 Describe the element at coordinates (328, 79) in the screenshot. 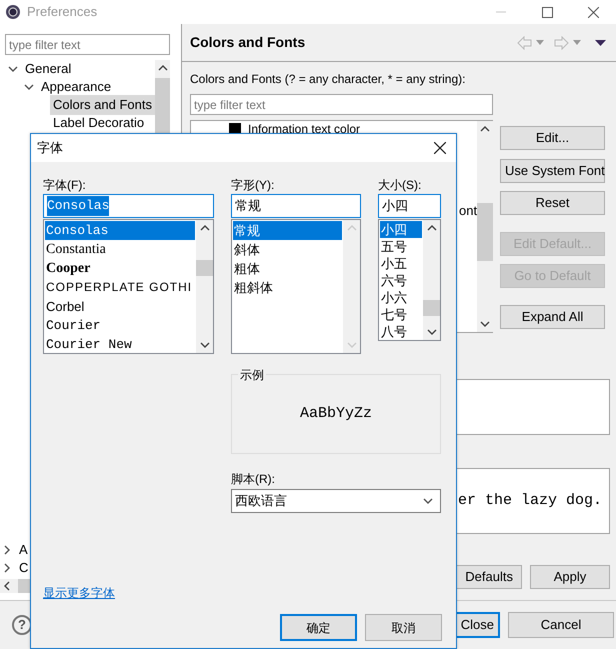

I see `description: Colors and Fonts (? = any character, * = any string):` at that location.